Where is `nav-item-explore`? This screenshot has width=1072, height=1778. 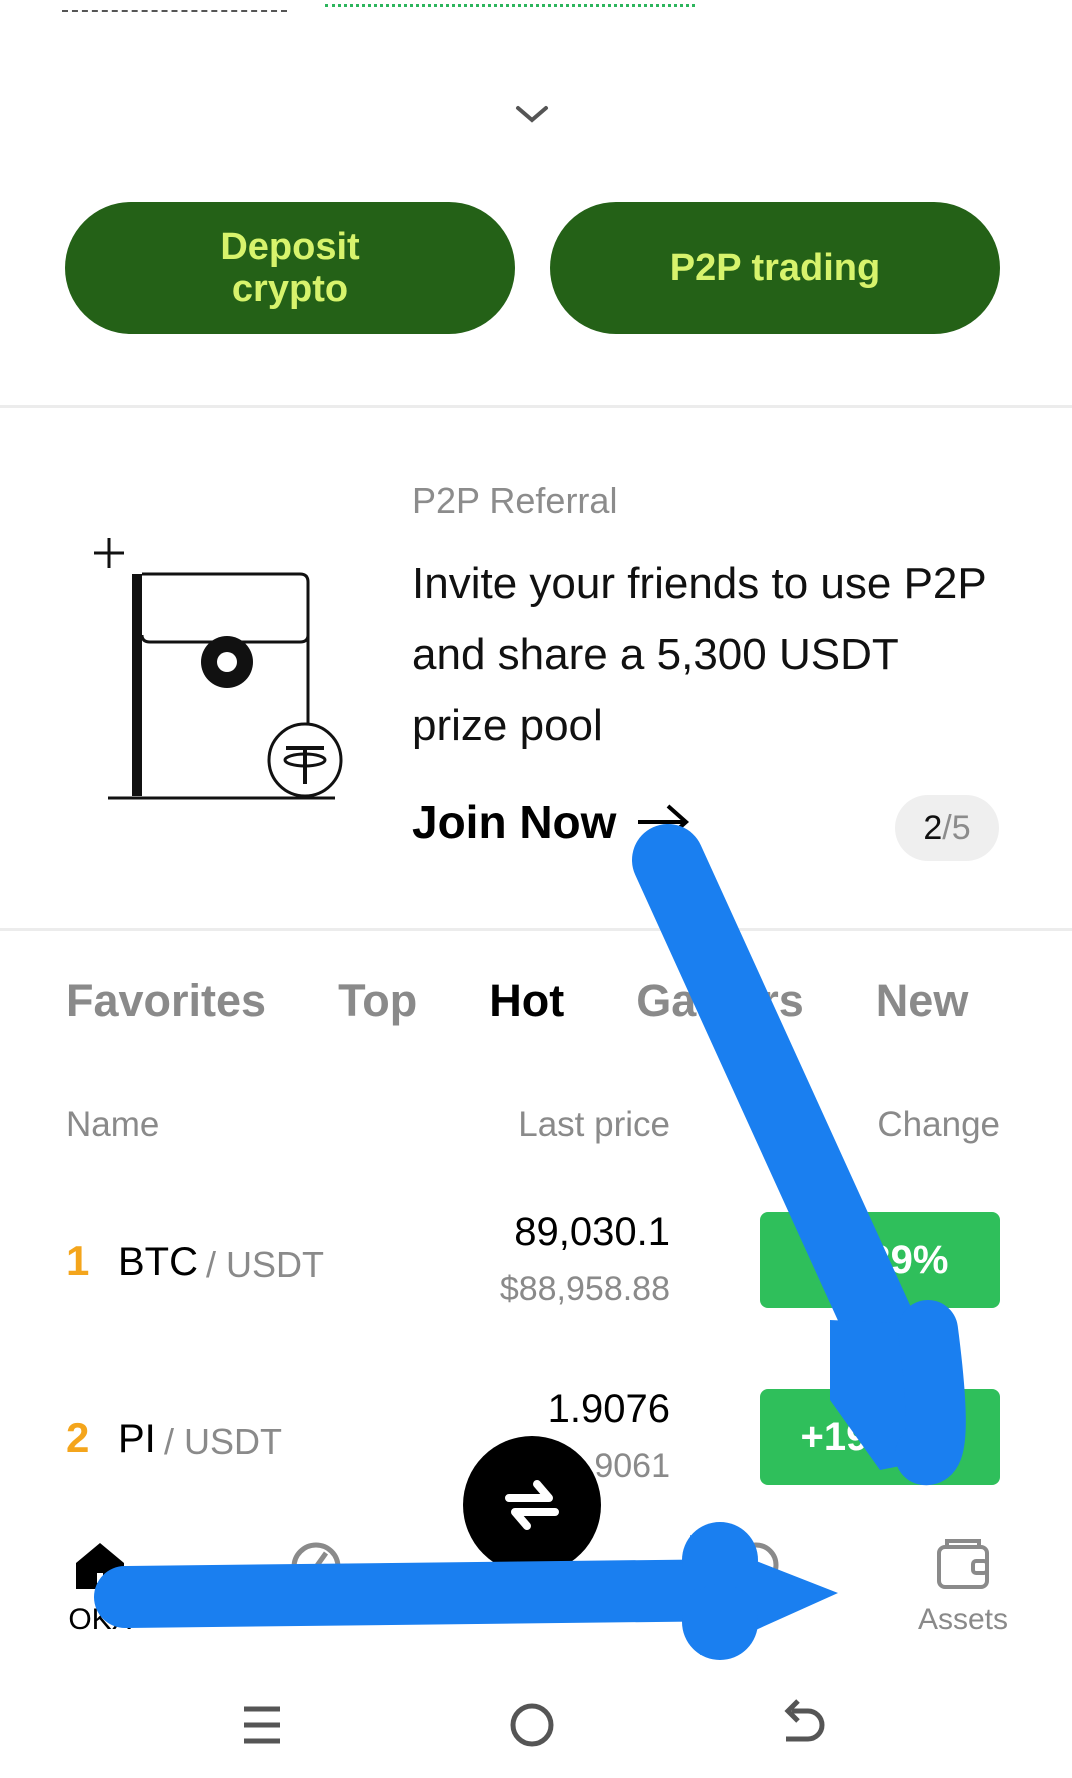
nav-item-explore is located at coordinates (756, 1569).